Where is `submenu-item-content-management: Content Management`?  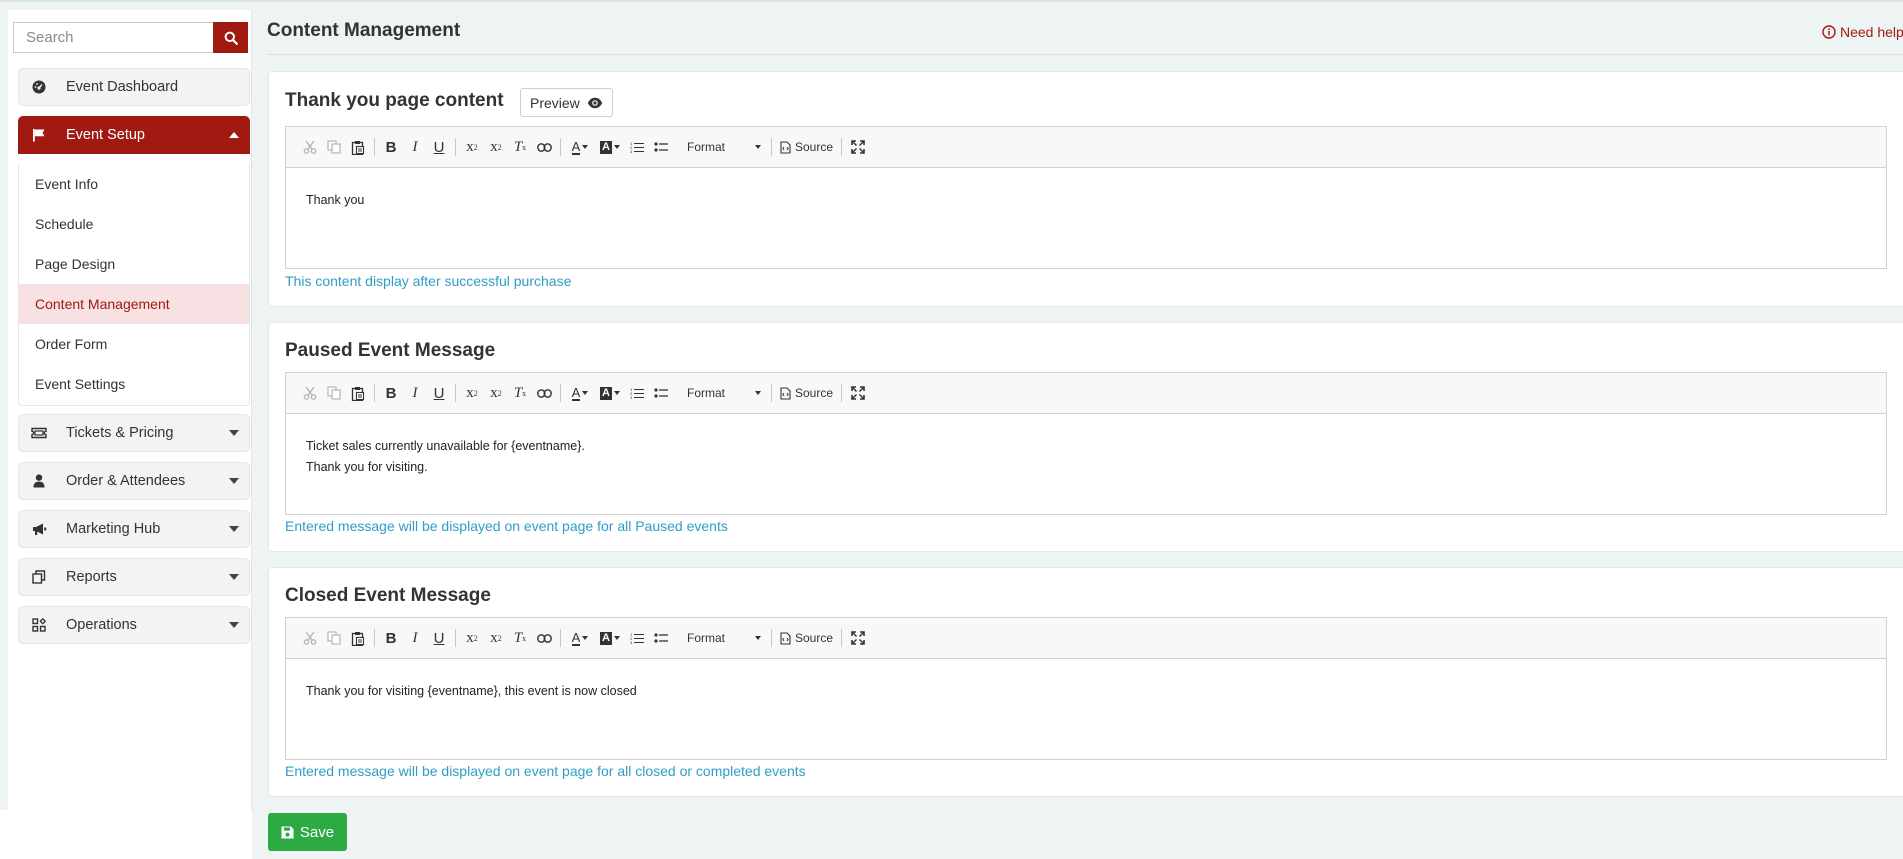
submenu-item-content-management: Content Management is located at coordinates (134, 304).